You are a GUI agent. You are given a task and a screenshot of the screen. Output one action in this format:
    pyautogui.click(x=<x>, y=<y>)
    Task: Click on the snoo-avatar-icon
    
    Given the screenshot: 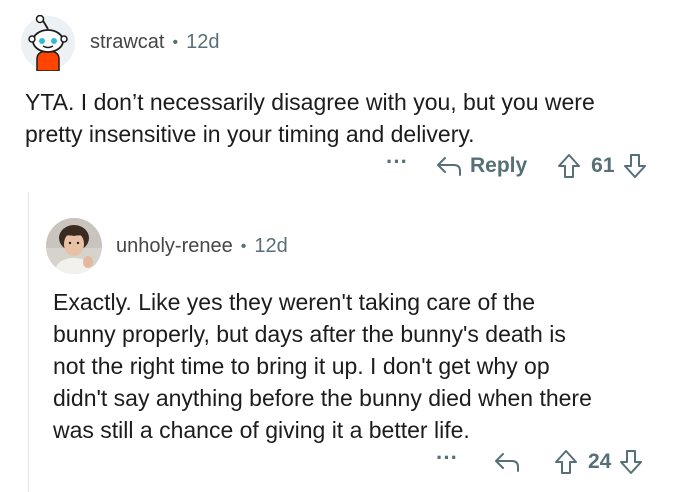 What is the action you would take?
    pyautogui.click(x=48, y=43)
    